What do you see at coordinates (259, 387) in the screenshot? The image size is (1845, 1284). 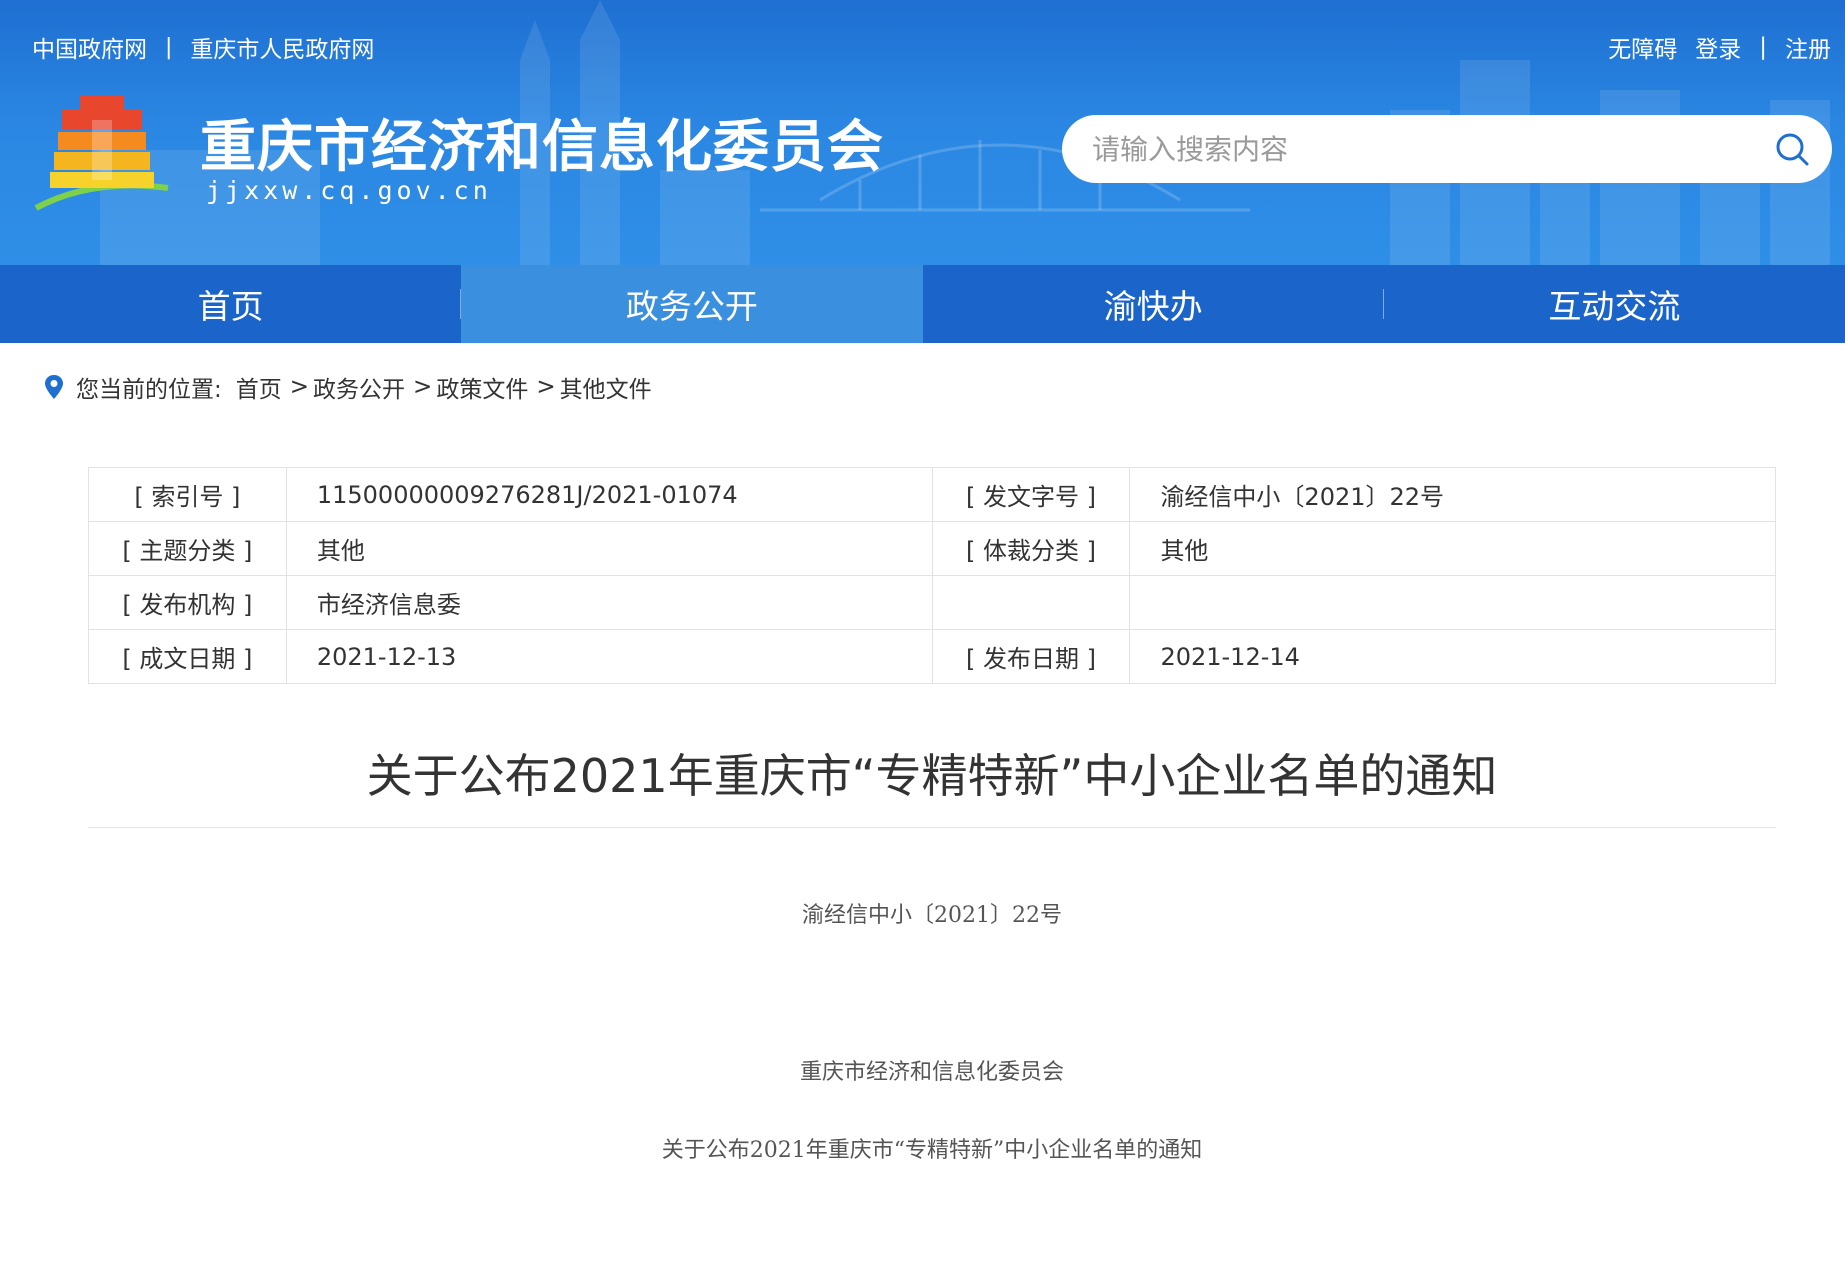 I see `breadcrumb-home: 首页` at bounding box center [259, 387].